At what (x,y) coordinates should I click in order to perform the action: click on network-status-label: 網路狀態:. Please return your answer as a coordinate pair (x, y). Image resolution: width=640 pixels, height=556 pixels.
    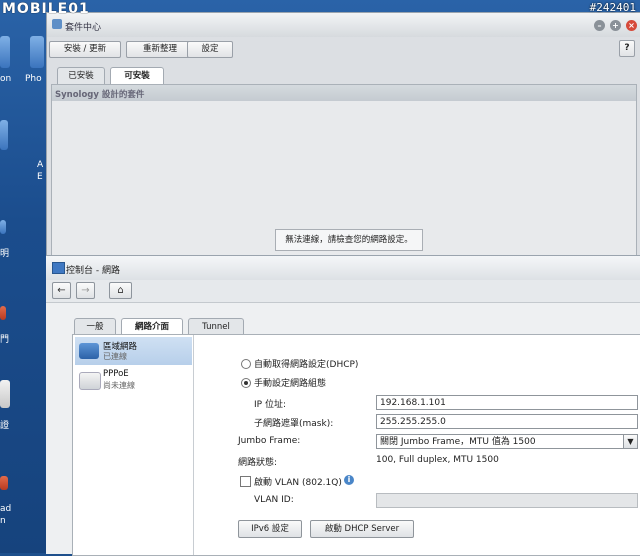
    Looking at the image, I should click on (258, 463).